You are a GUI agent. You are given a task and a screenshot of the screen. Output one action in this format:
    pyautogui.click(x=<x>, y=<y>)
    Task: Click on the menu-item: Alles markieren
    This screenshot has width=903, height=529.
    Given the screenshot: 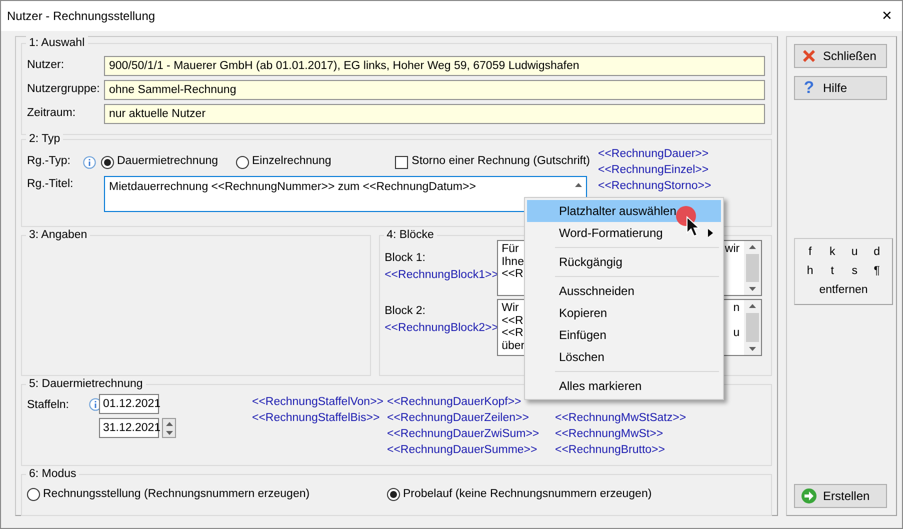 What is the action you would take?
    pyautogui.click(x=624, y=386)
    